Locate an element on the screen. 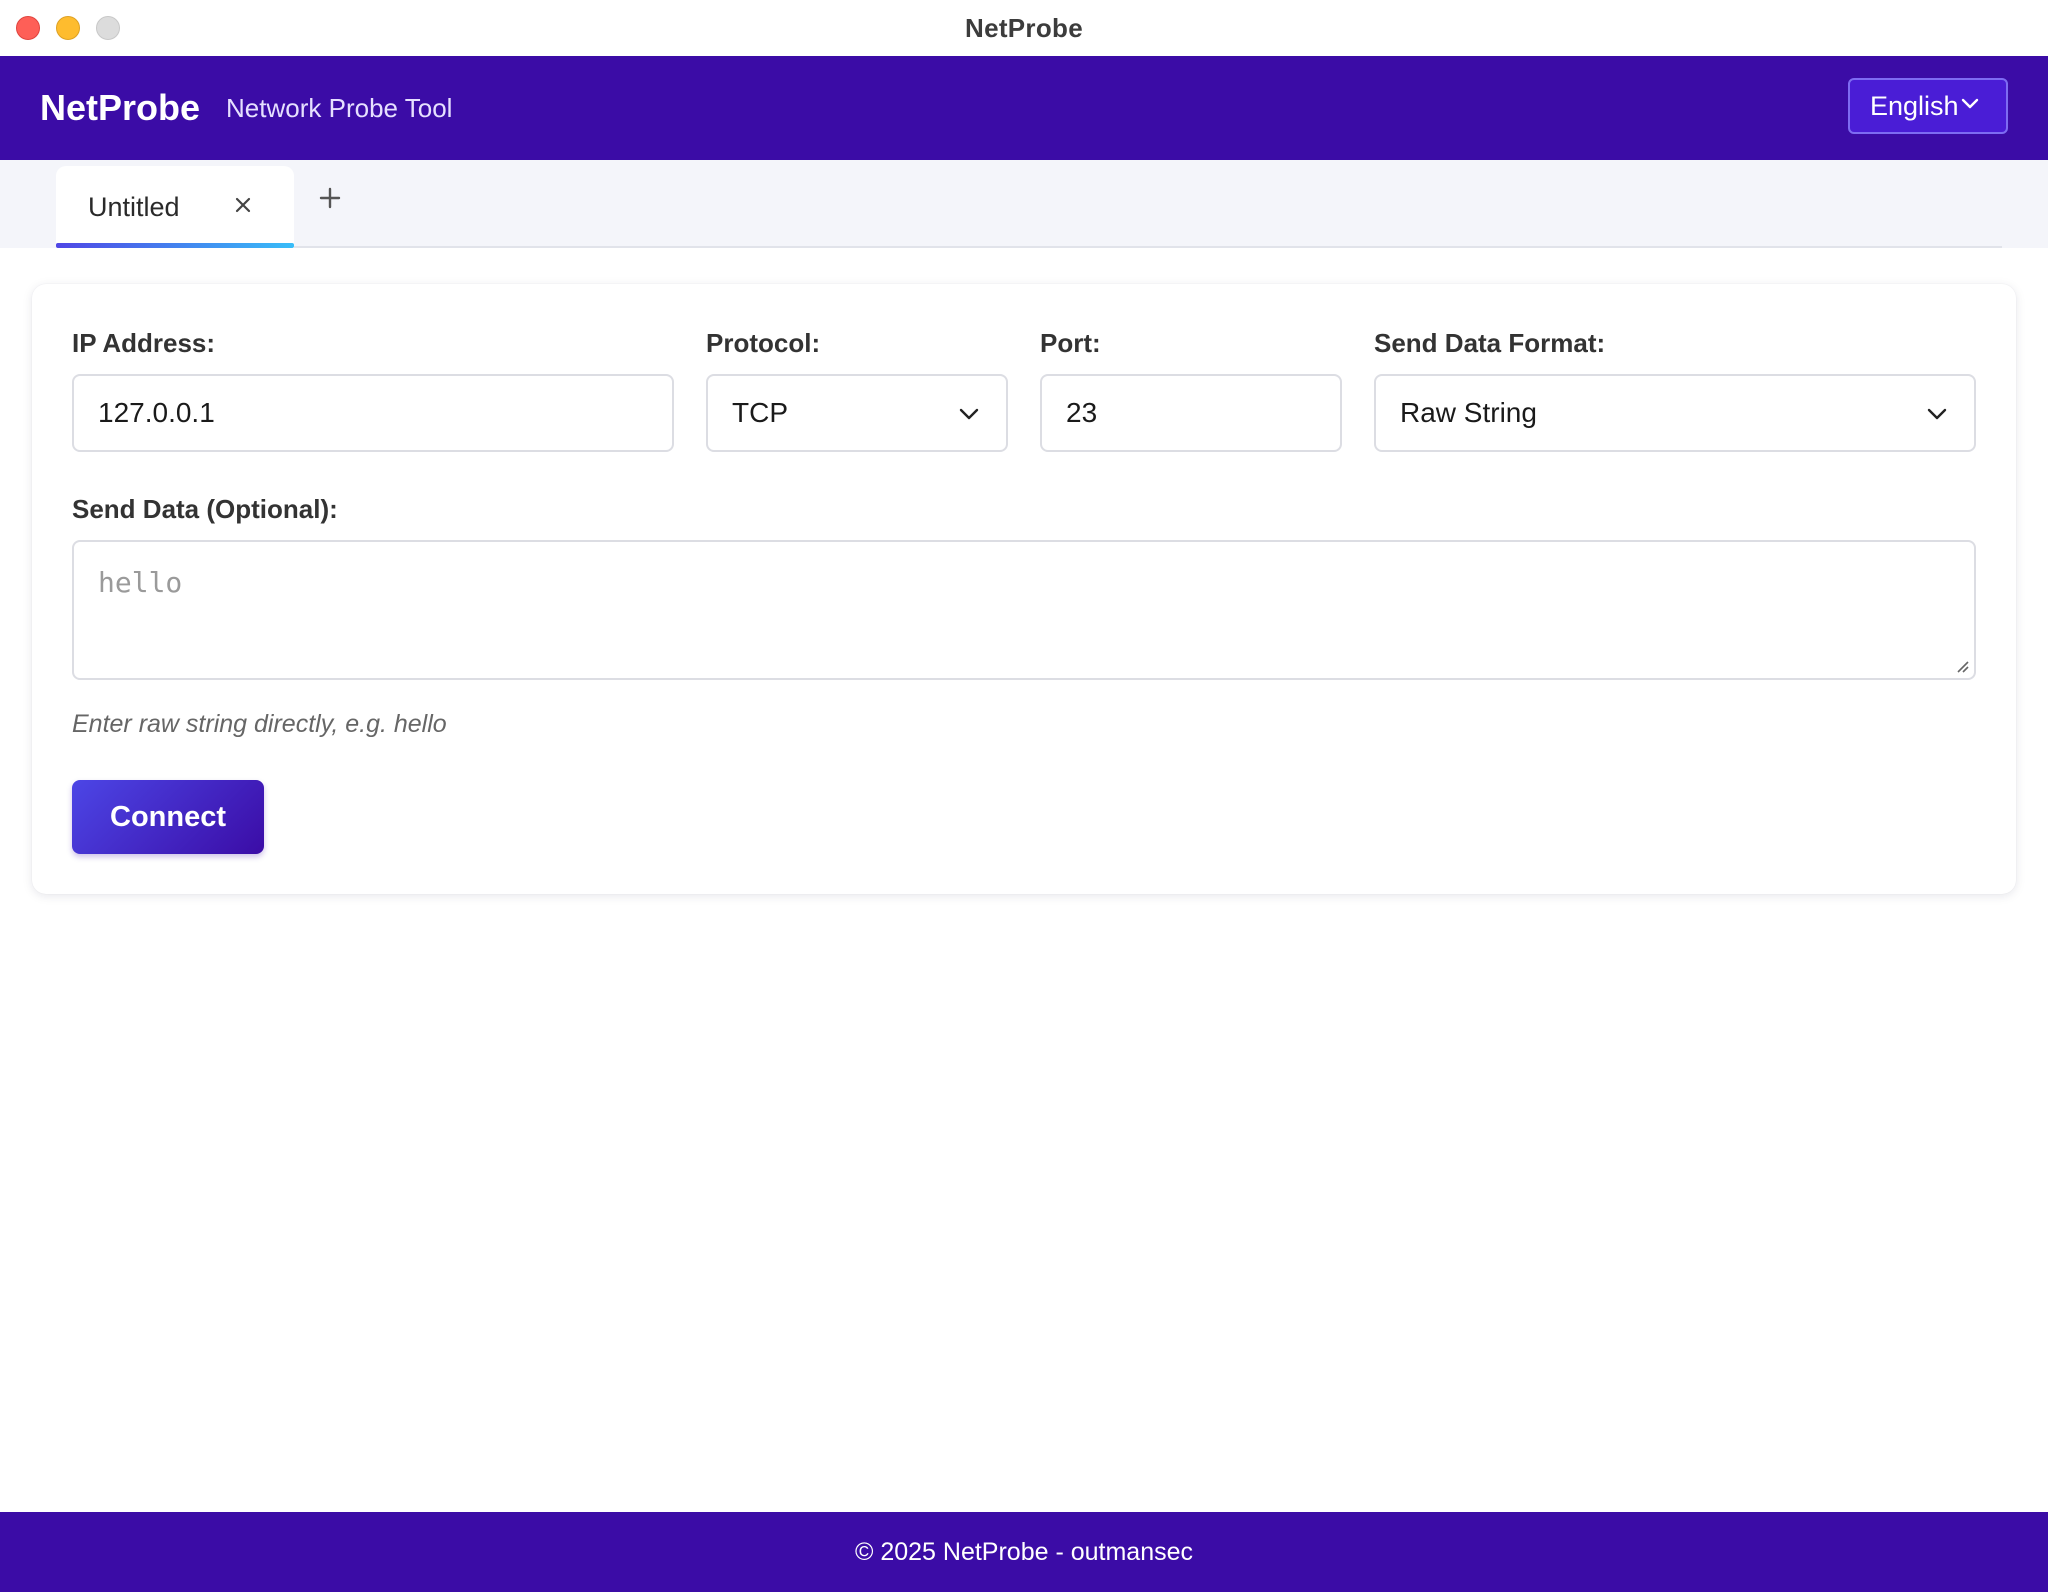 This screenshot has height=1592, width=2048. window-controls is located at coordinates (68, 28).